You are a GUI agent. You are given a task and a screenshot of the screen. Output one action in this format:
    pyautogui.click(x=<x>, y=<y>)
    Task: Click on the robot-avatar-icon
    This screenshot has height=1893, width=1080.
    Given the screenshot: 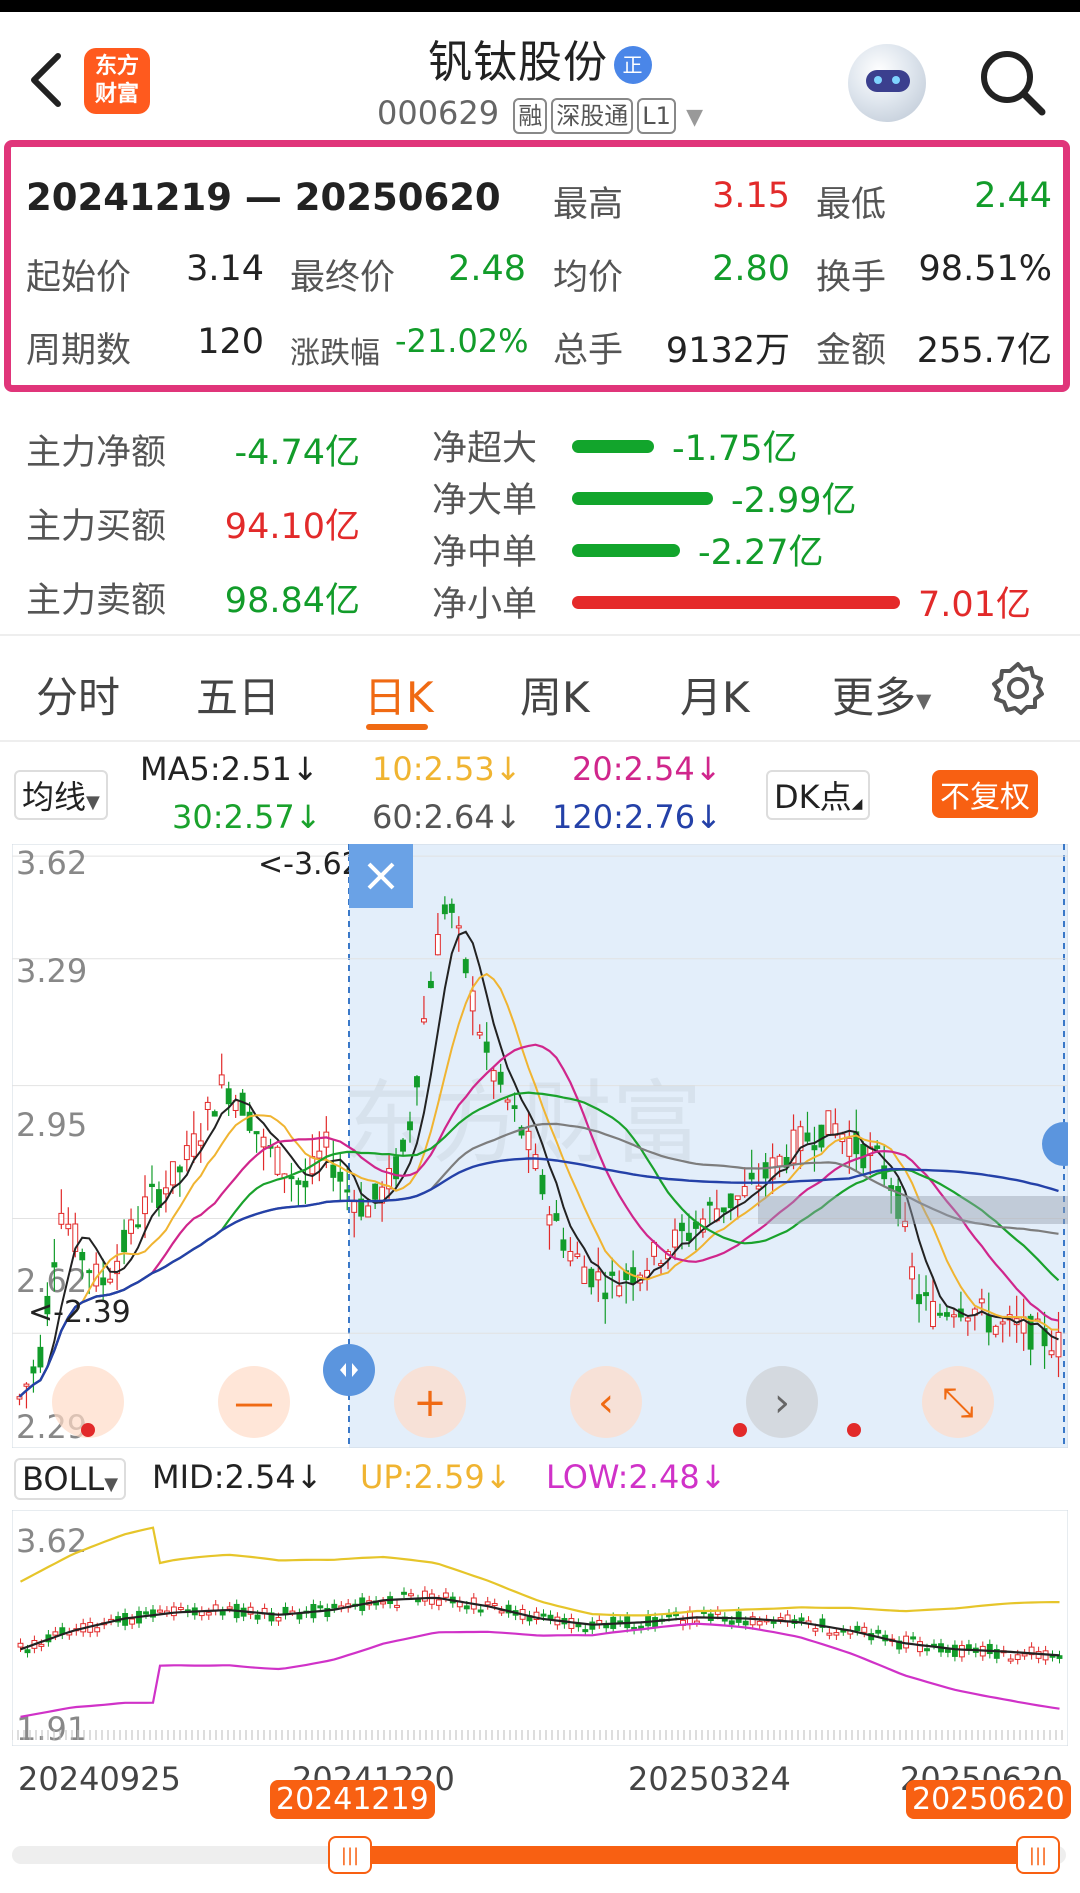 What is the action you would take?
    pyautogui.click(x=887, y=83)
    